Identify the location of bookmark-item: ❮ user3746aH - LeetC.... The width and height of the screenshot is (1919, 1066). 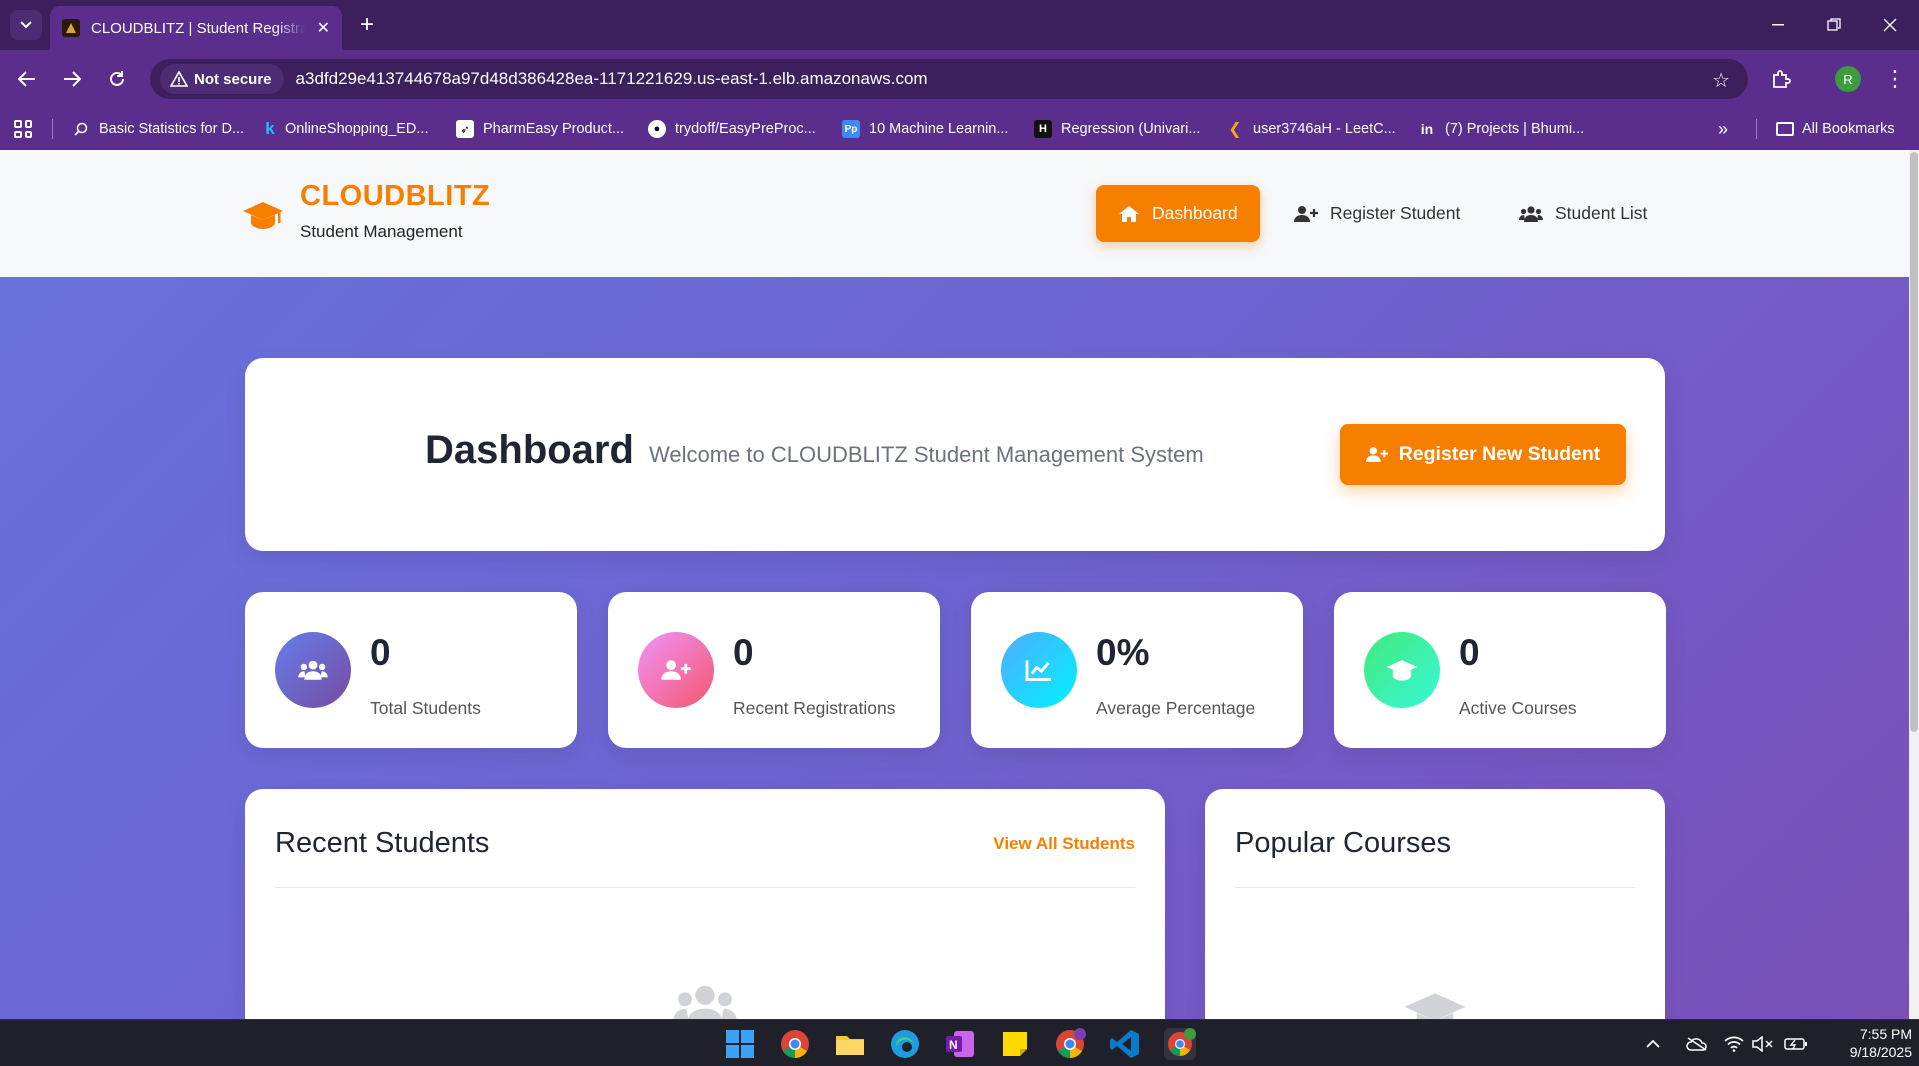
(1310, 129).